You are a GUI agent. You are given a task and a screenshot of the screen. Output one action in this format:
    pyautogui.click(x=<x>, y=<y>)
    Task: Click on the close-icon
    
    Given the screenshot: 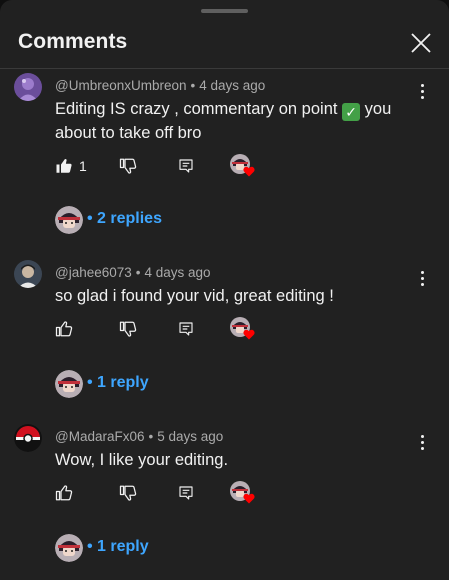 What is the action you would take?
    pyautogui.click(x=421, y=43)
    